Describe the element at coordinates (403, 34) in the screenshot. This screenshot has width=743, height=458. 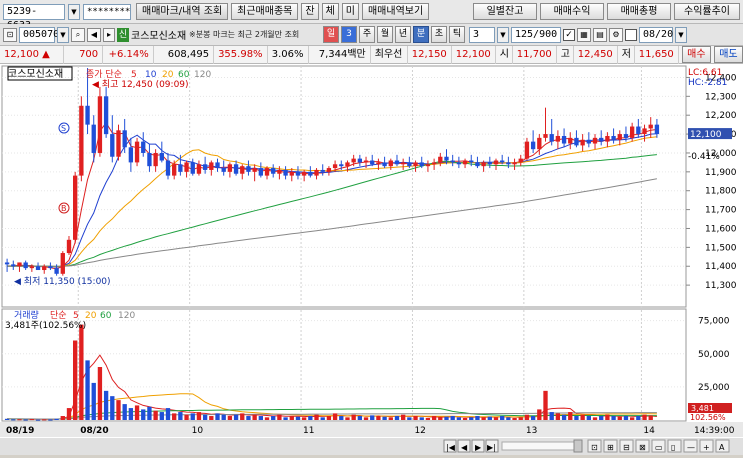
I see `period-year-button: 년` at that location.